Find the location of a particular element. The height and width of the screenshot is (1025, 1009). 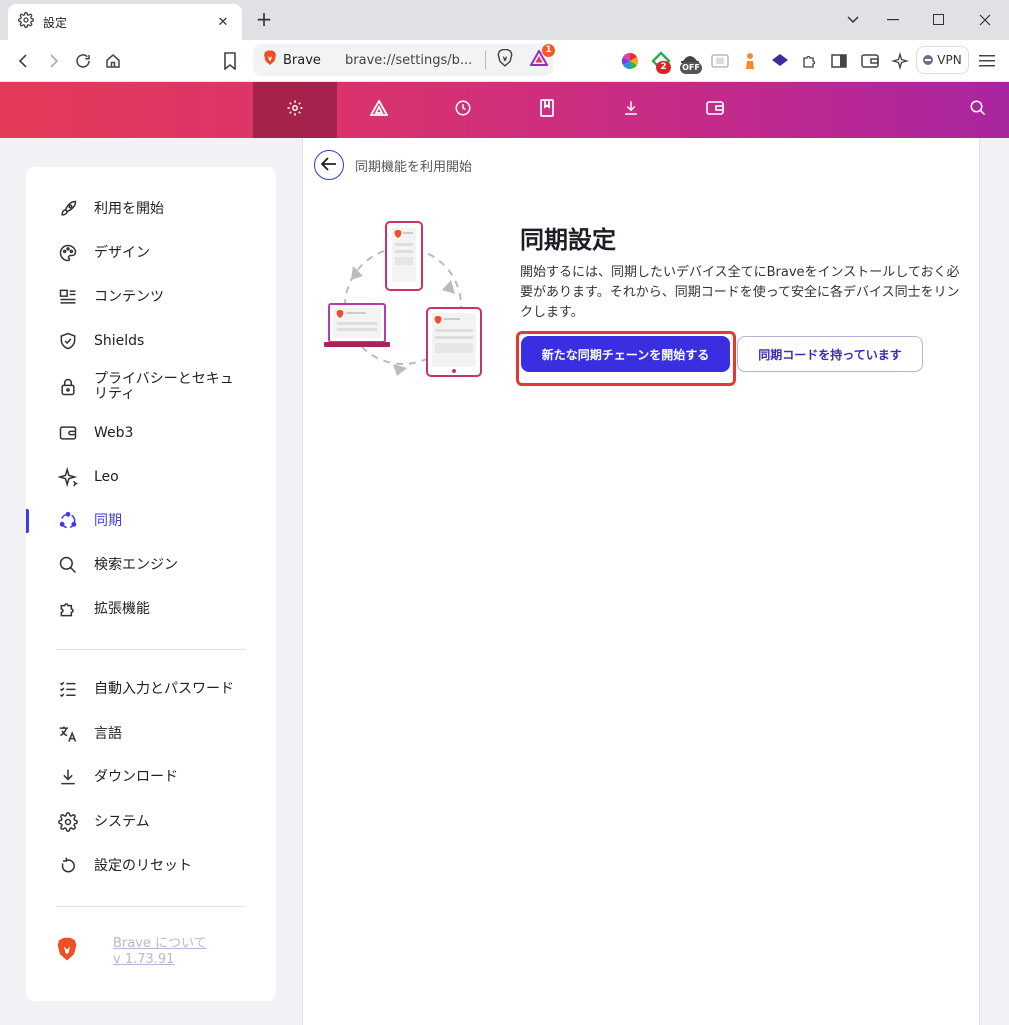

maximize-button is located at coordinates (939, 20).